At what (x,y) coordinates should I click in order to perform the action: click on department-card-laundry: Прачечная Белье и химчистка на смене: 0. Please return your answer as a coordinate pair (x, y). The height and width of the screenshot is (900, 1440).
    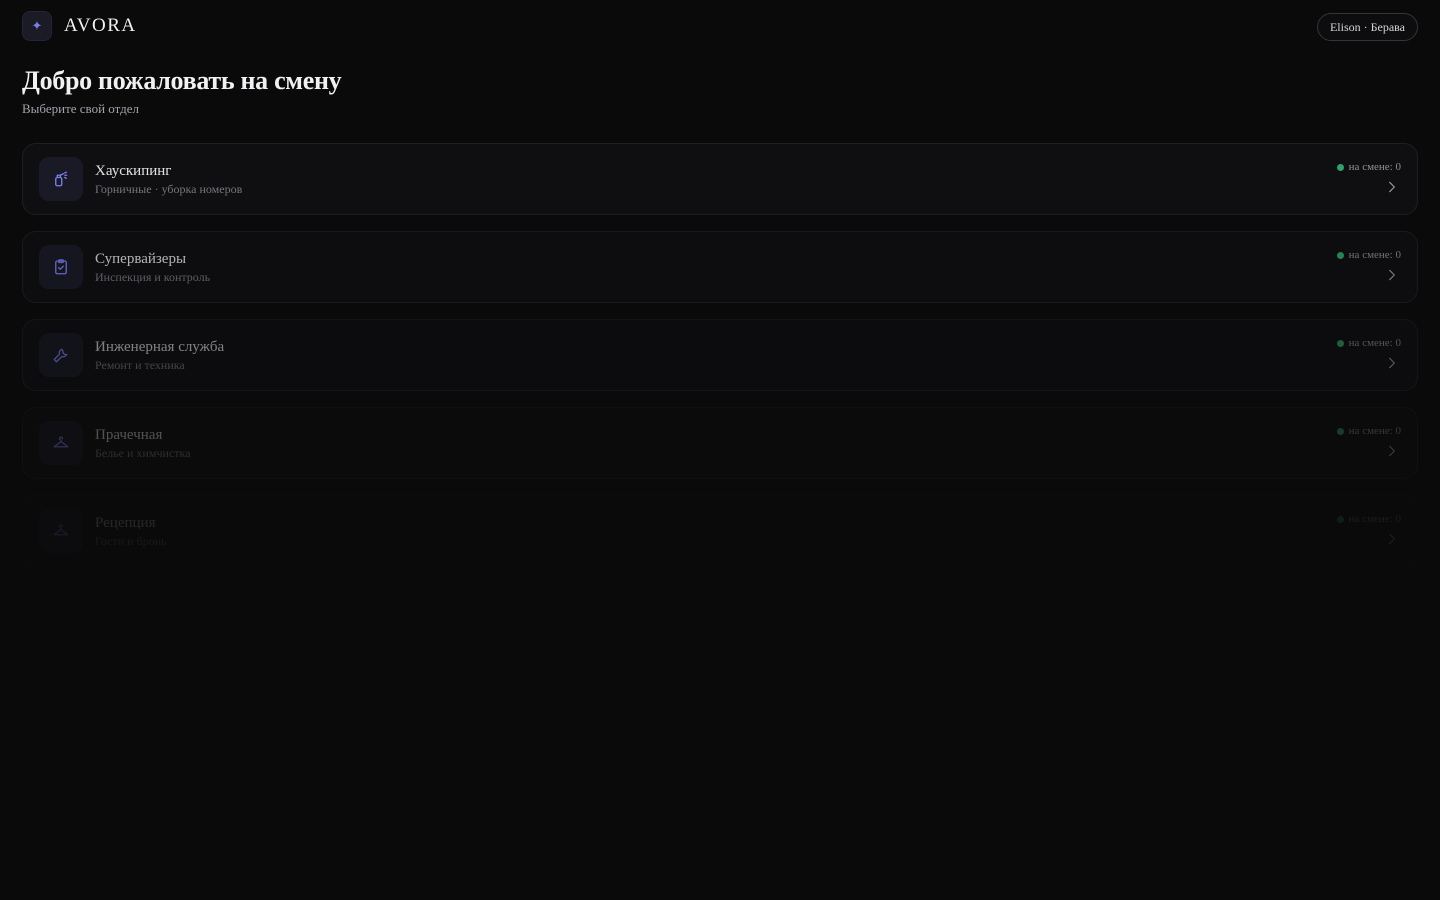
    Looking at the image, I should click on (720, 443).